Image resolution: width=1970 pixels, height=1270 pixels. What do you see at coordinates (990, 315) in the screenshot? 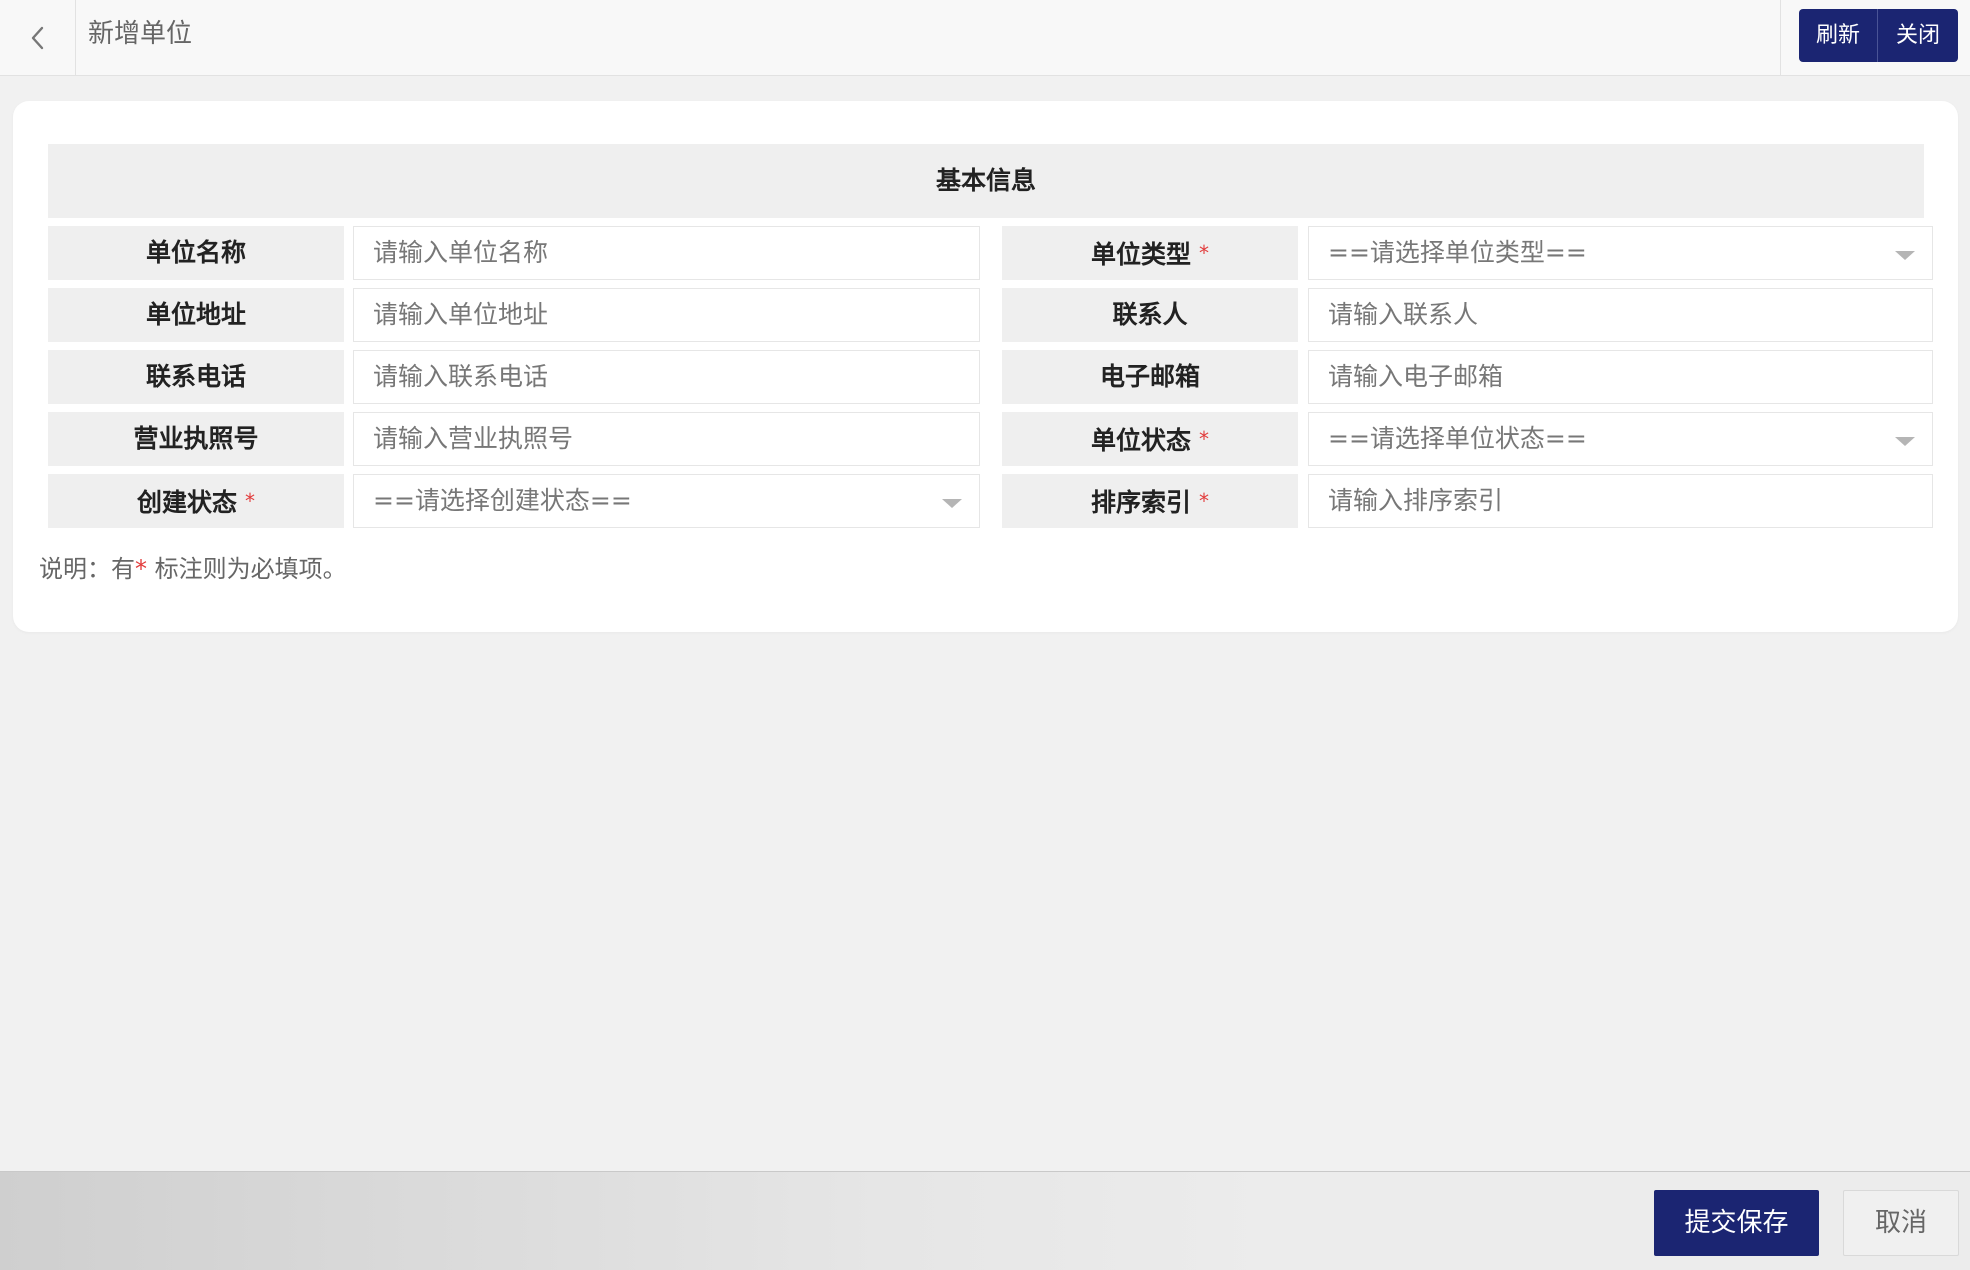
I see `form-row: 单位地址 请输入单位地址 联系人 请输入联系人` at bounding box center [990, 315].